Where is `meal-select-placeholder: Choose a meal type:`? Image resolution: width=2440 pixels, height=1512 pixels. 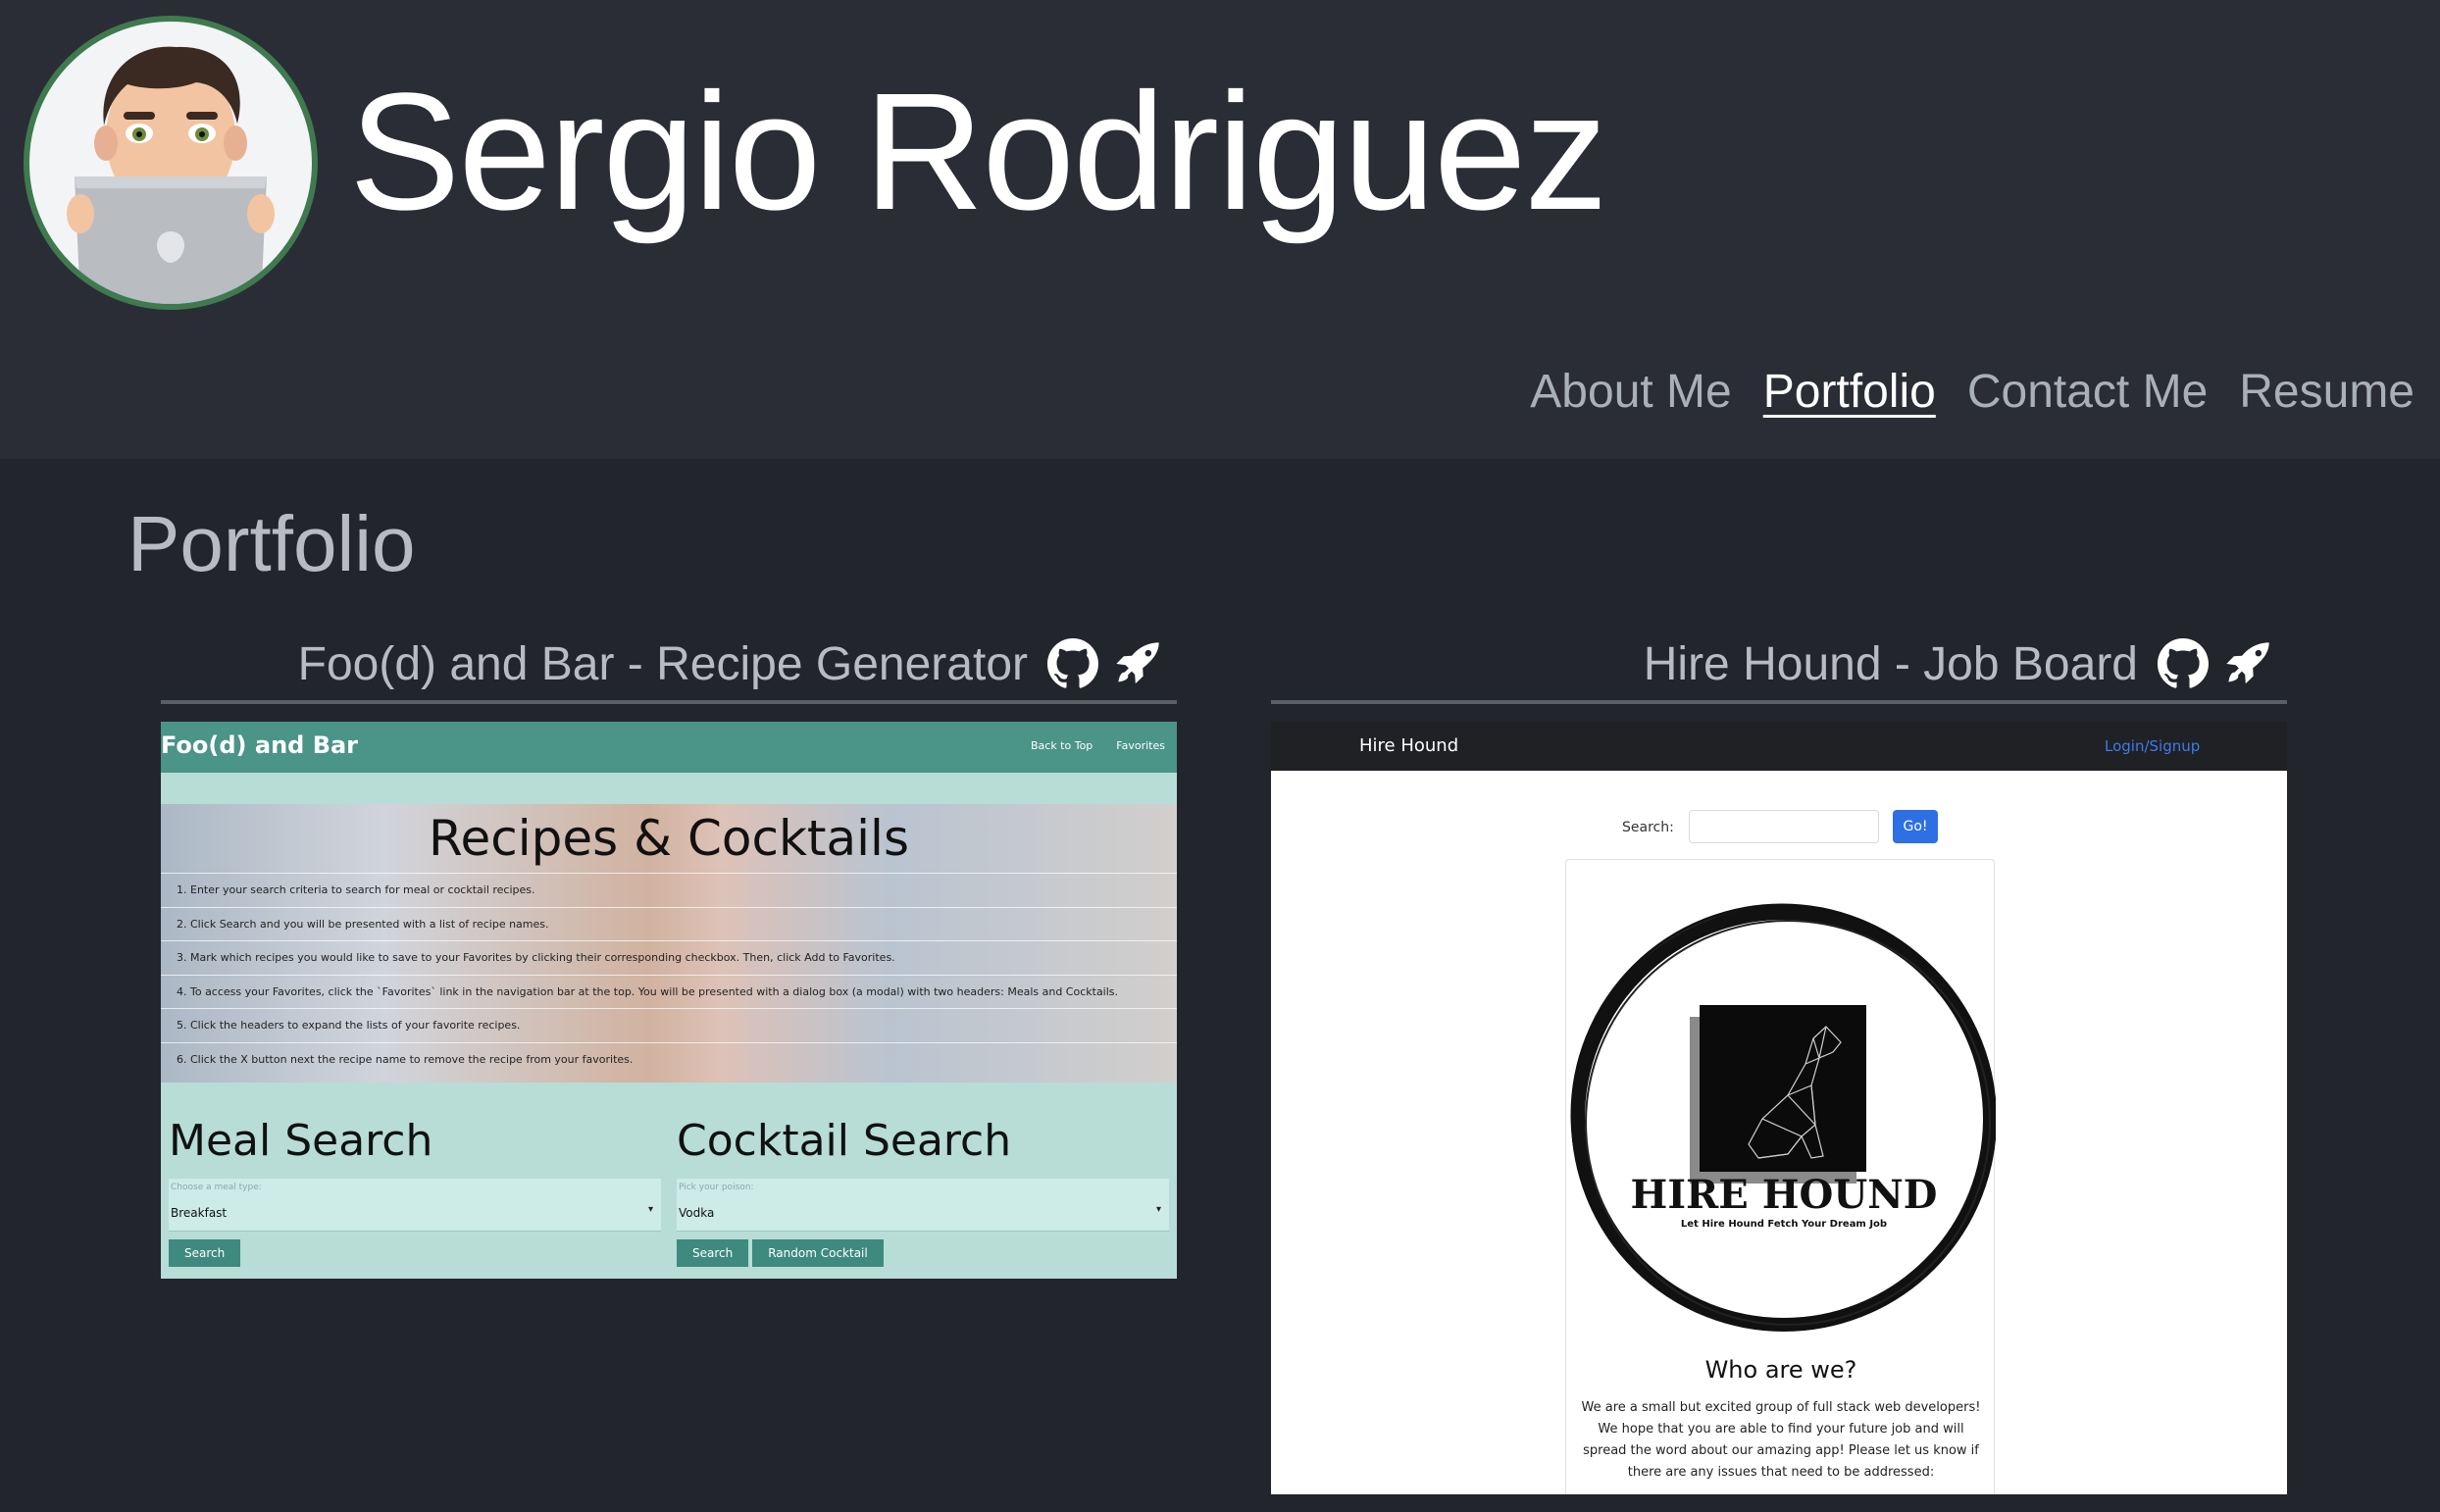
meal-select-placeholder: Choose a meal type: is located at coordinates (216, 1187).